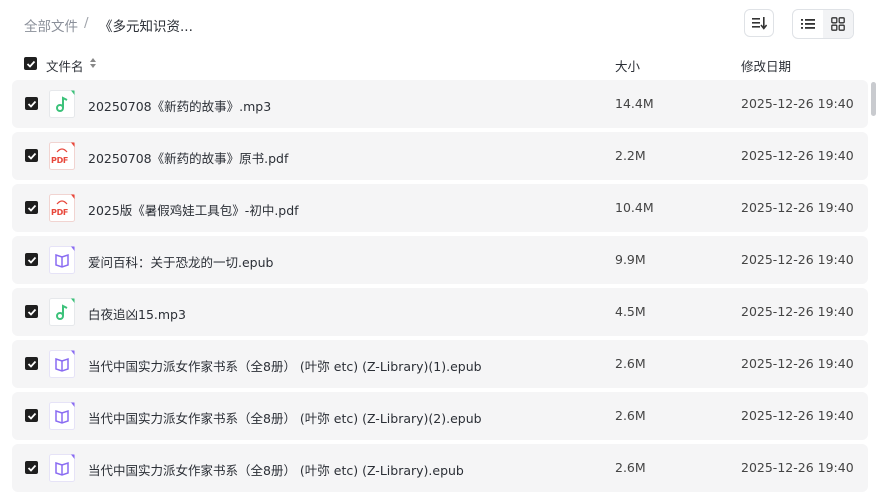 This screenshot has width=878, height=498. What do you see at coordinates (630, 311) in the screenshot?
I see `file-size: 4.5M` at bounding box center [630, 311].